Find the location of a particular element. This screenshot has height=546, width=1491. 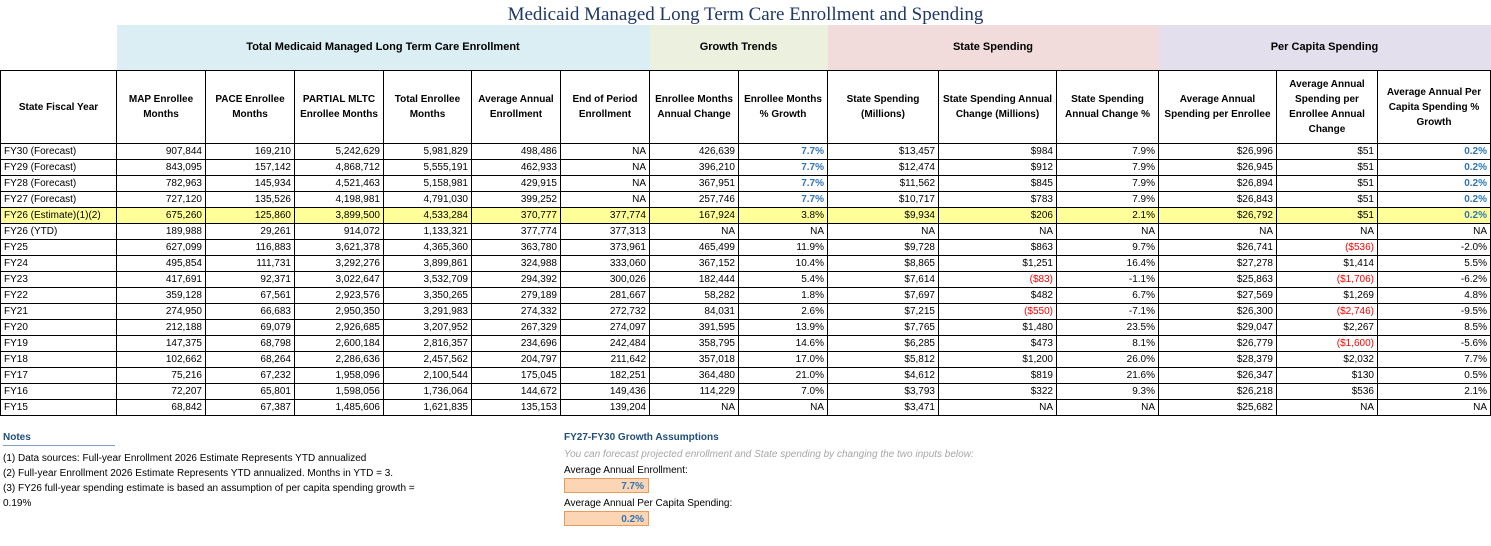

cell-end-of-period-enrollment: 242,484 is located at coordinates (605, 343).